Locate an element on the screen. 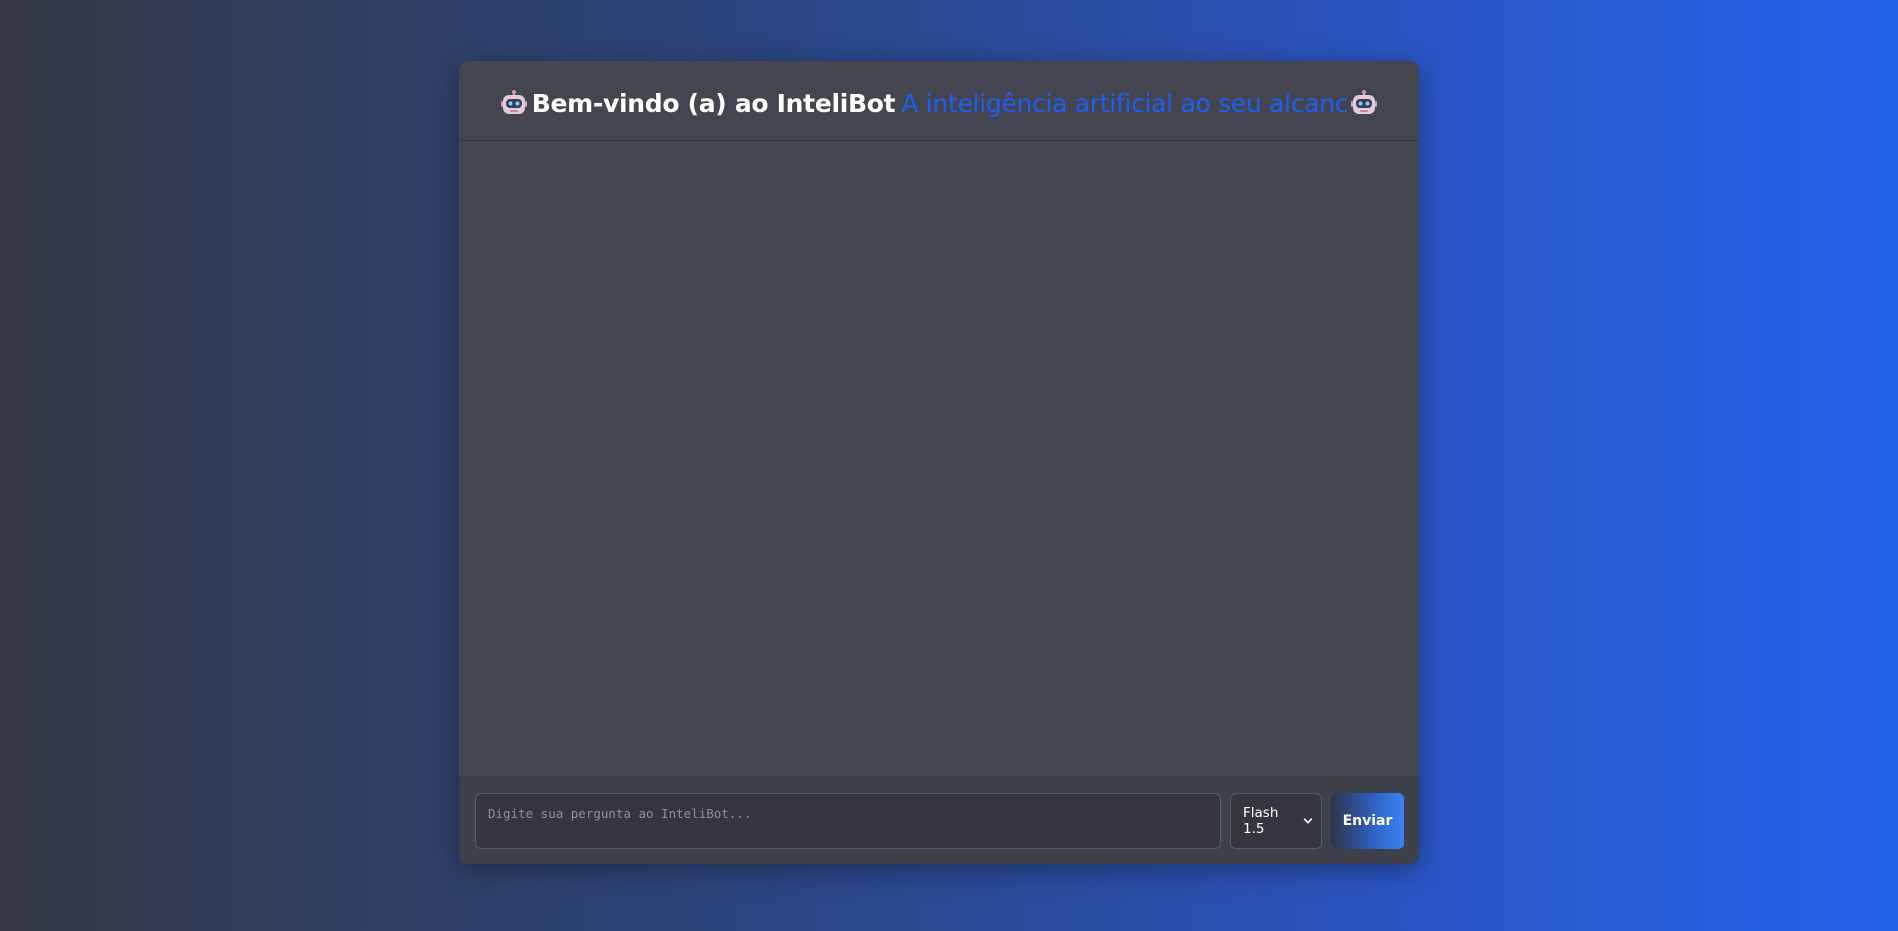 Image resolution: width=1898 pixels, height=931 pixels. title-accent-text: A inteligência artificial ao seu alcanc is located at coordinates (1125, 103).